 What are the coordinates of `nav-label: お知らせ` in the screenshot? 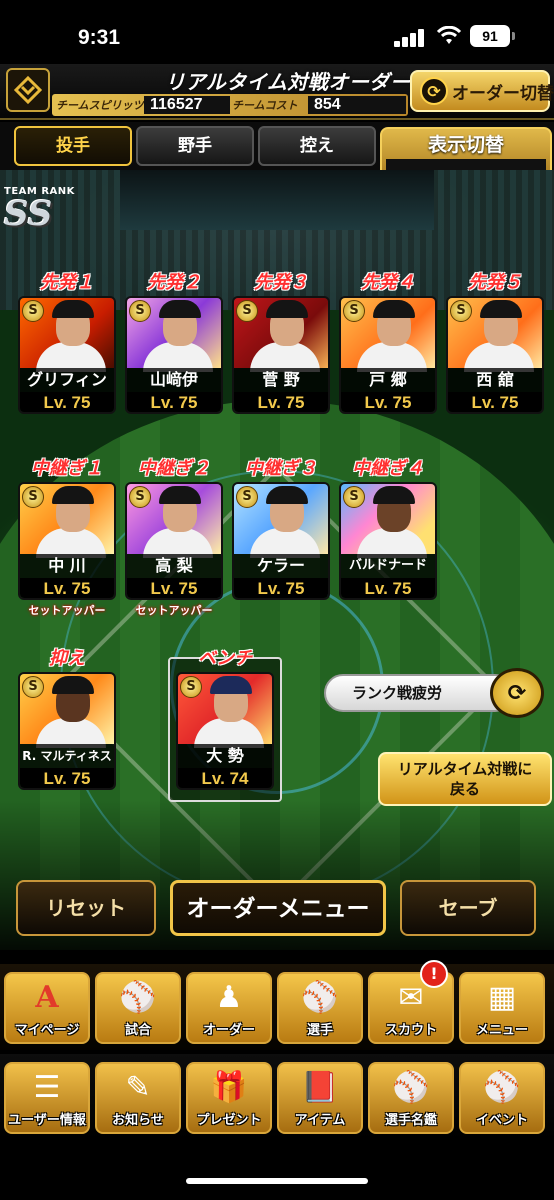 It's located at (138, 1120).